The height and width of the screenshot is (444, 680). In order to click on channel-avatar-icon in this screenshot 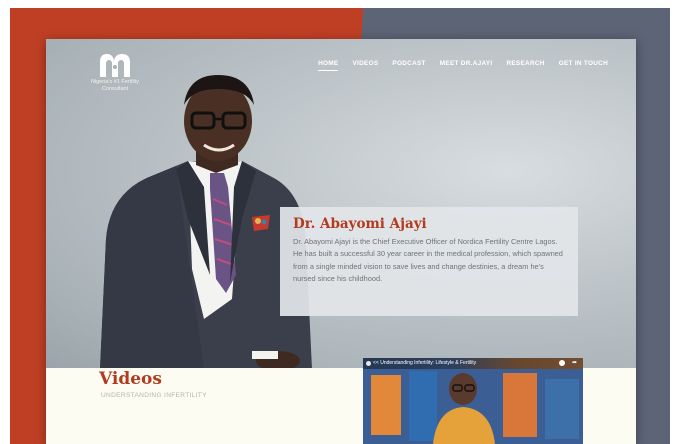, I will do `click(368, 363)`.